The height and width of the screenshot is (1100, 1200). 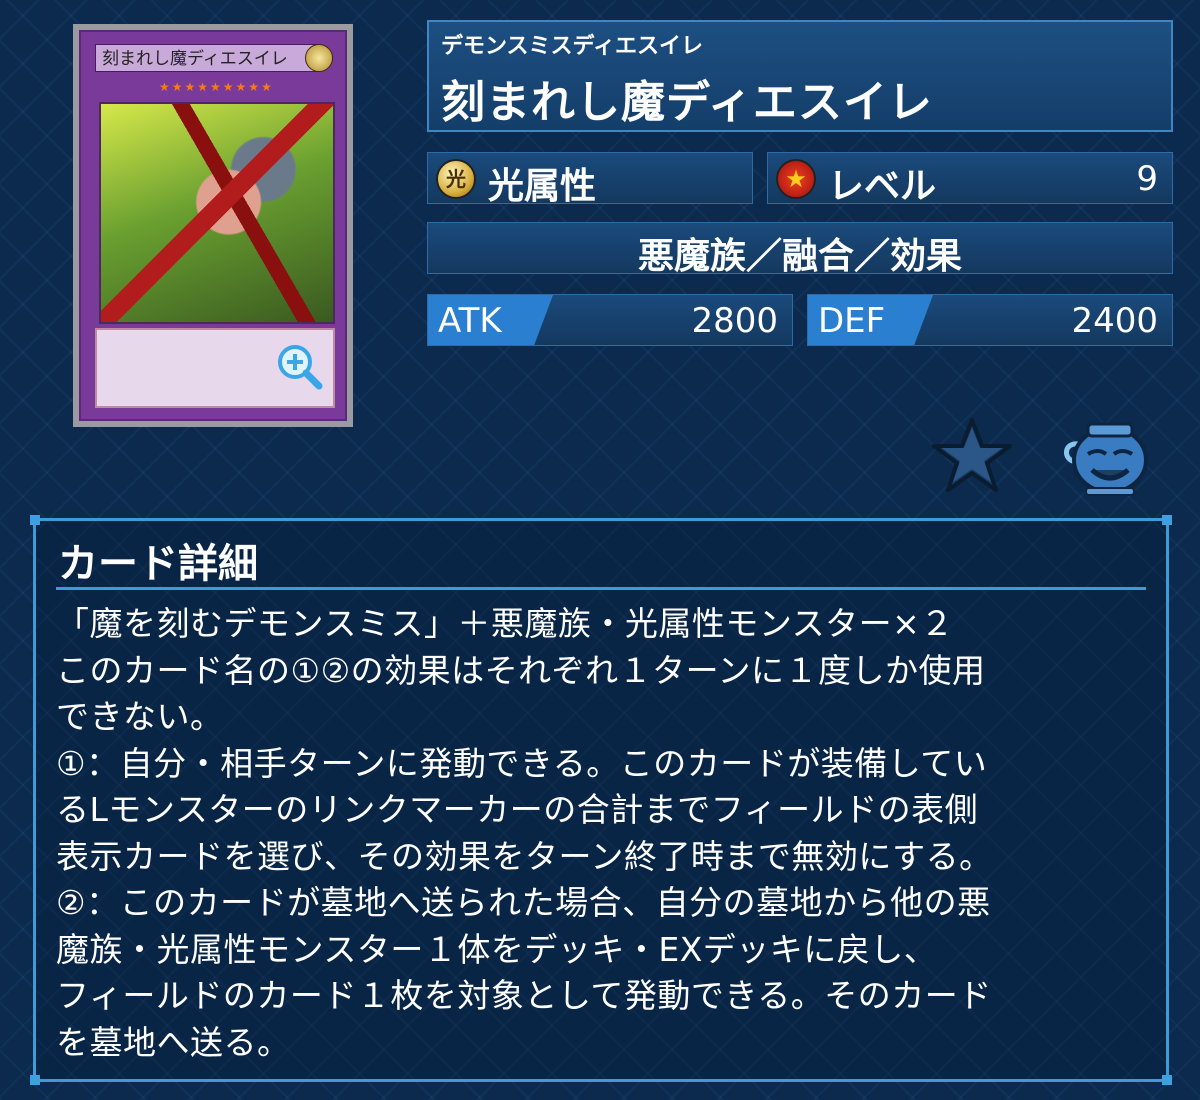 What do you see at coordinates (796, 179) in the screenshot?
I see `level-star-icon: ★` at bounding box center [796, 179].